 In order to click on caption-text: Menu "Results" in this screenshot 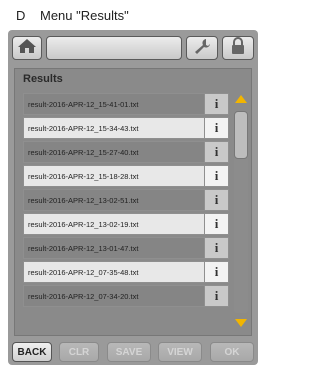, I will do `click(84, 15)`.